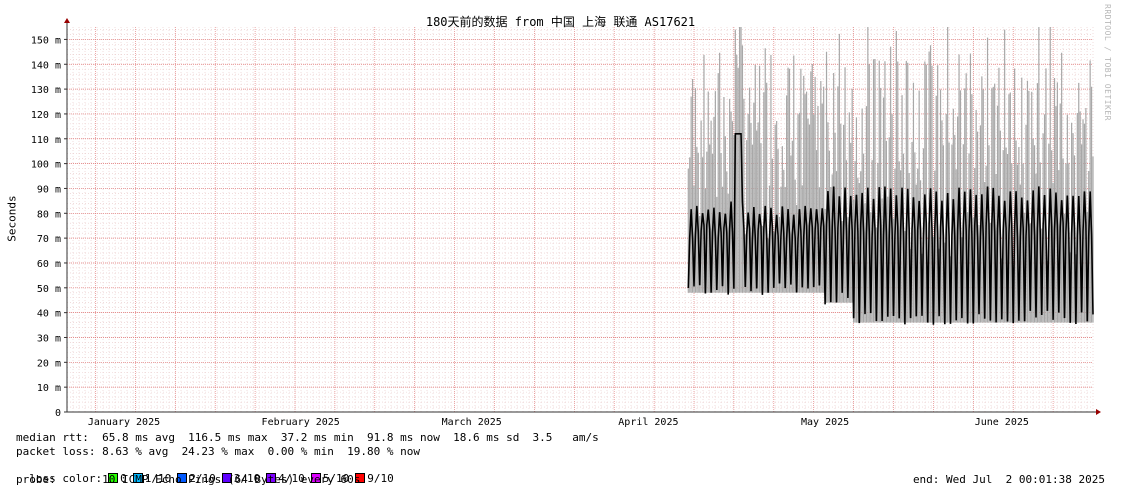 This screenshot has height=494, width=1121. I want to click on y-tick-label: 90 m, so click(49, 189).